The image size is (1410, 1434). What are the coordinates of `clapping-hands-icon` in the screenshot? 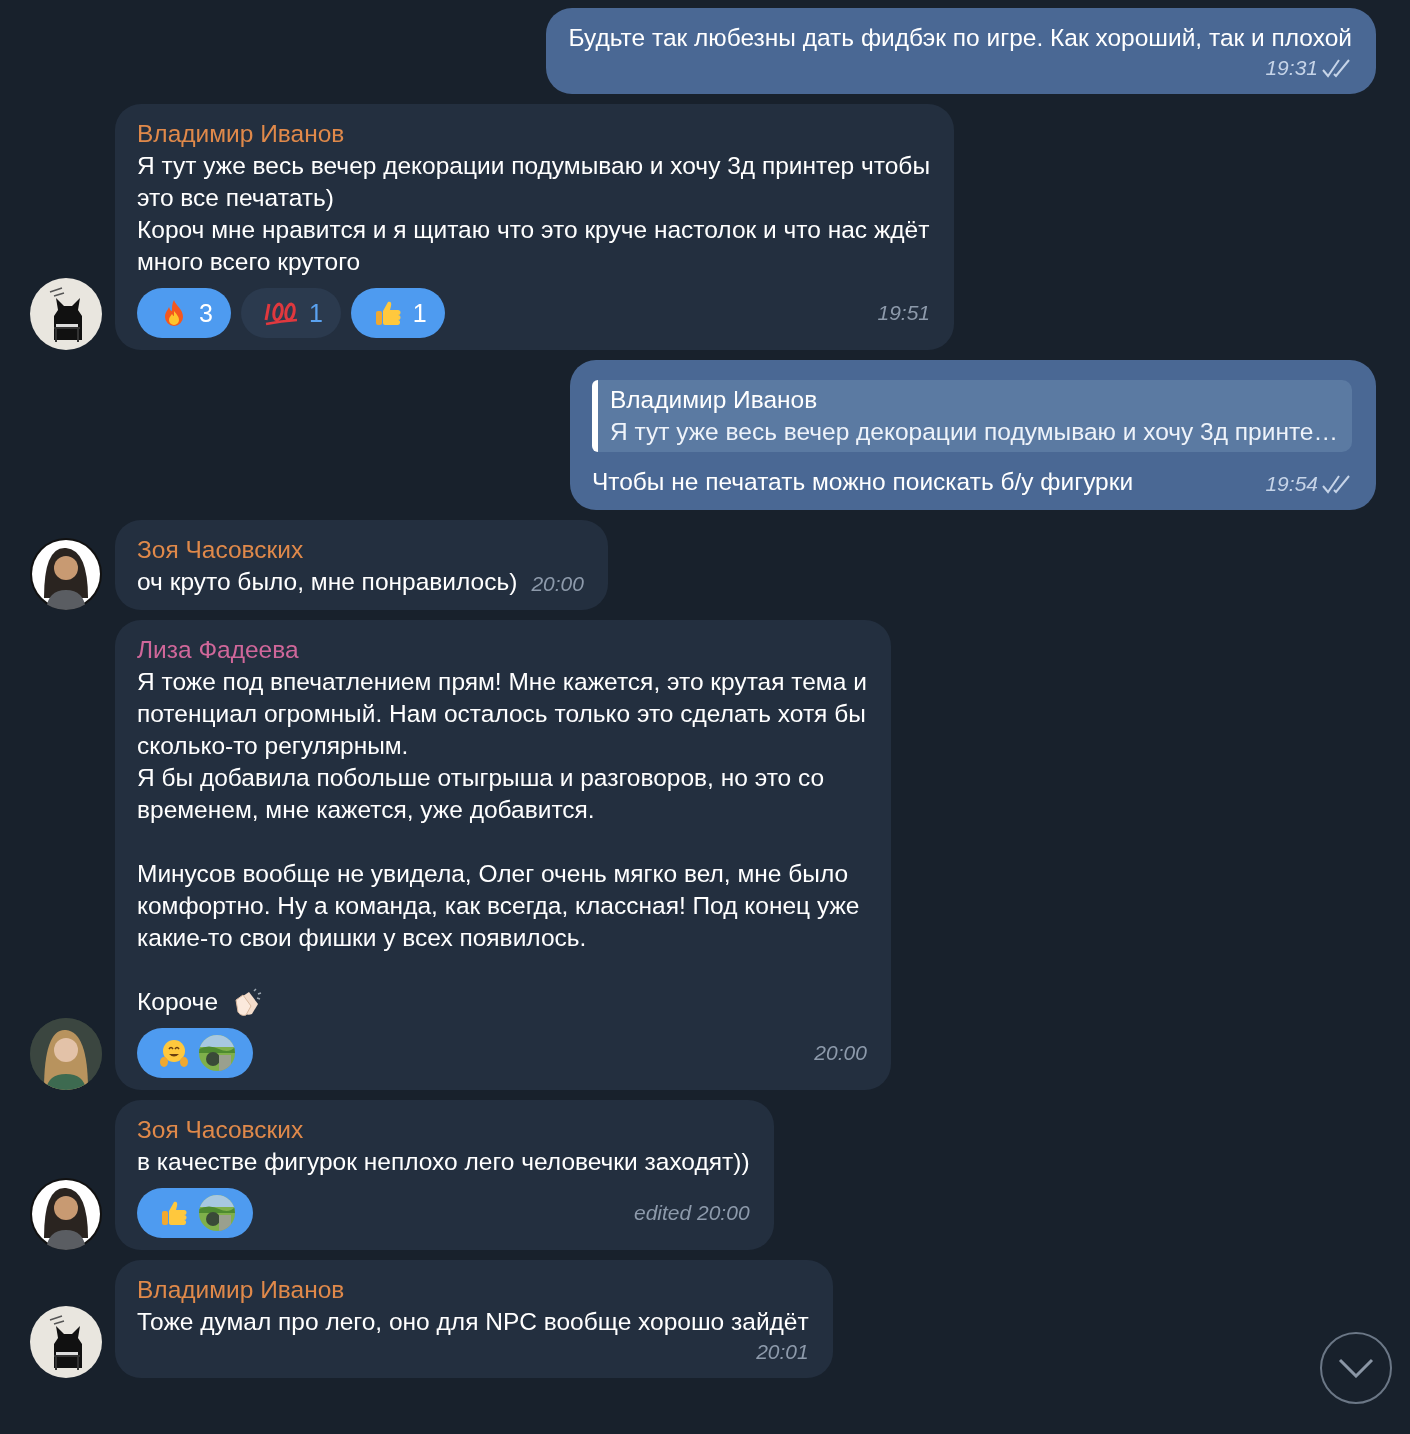 It's located at (247, 1003).